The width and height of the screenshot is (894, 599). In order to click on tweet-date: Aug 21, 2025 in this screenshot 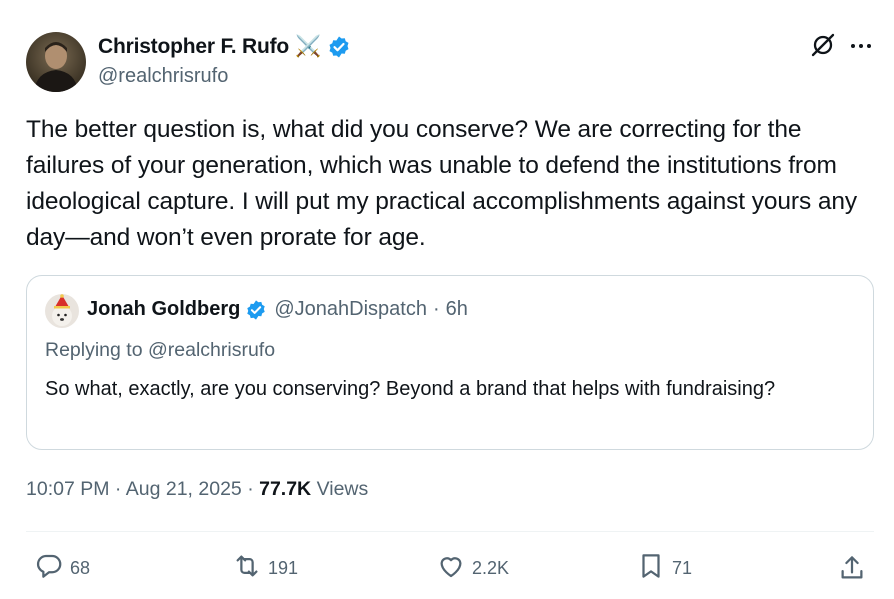, I will do `click(184, 489)`.